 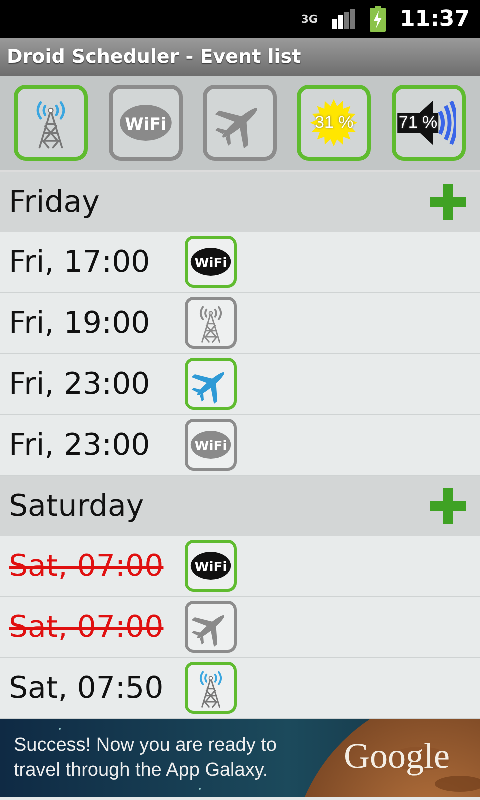 What do you see at coordinates (240, 57) in the screenshot?
I see `window-title: Droid Scheduler - Event list` at bounding box center [240, 57].